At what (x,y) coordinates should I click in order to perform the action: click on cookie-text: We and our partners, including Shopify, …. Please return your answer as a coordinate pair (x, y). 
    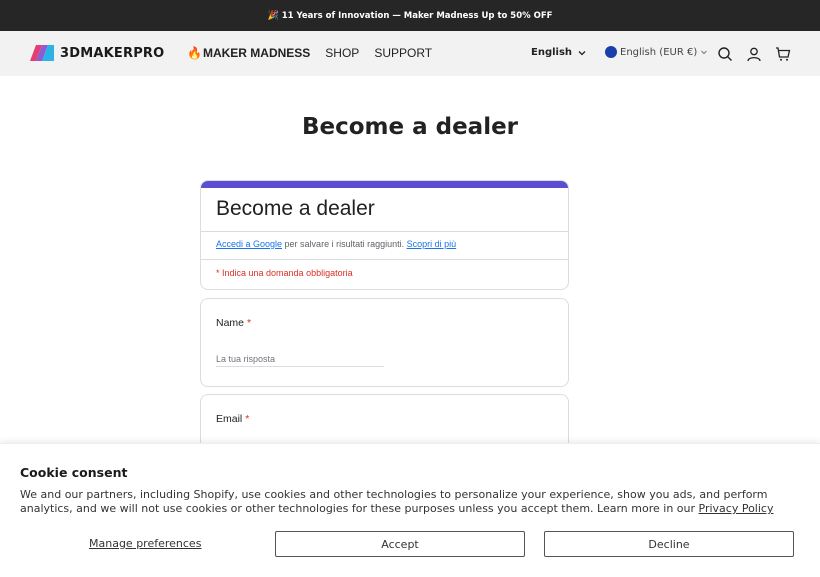
    Looking at the image, I should click on (415, 502).